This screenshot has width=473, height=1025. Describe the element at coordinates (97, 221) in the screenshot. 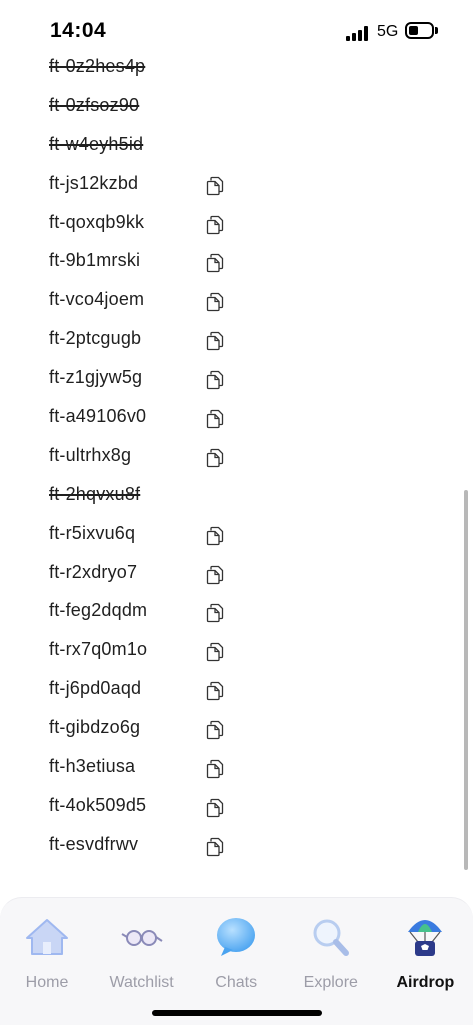

I see `invite-code-text: ft-qoxqb9kk` at that location.